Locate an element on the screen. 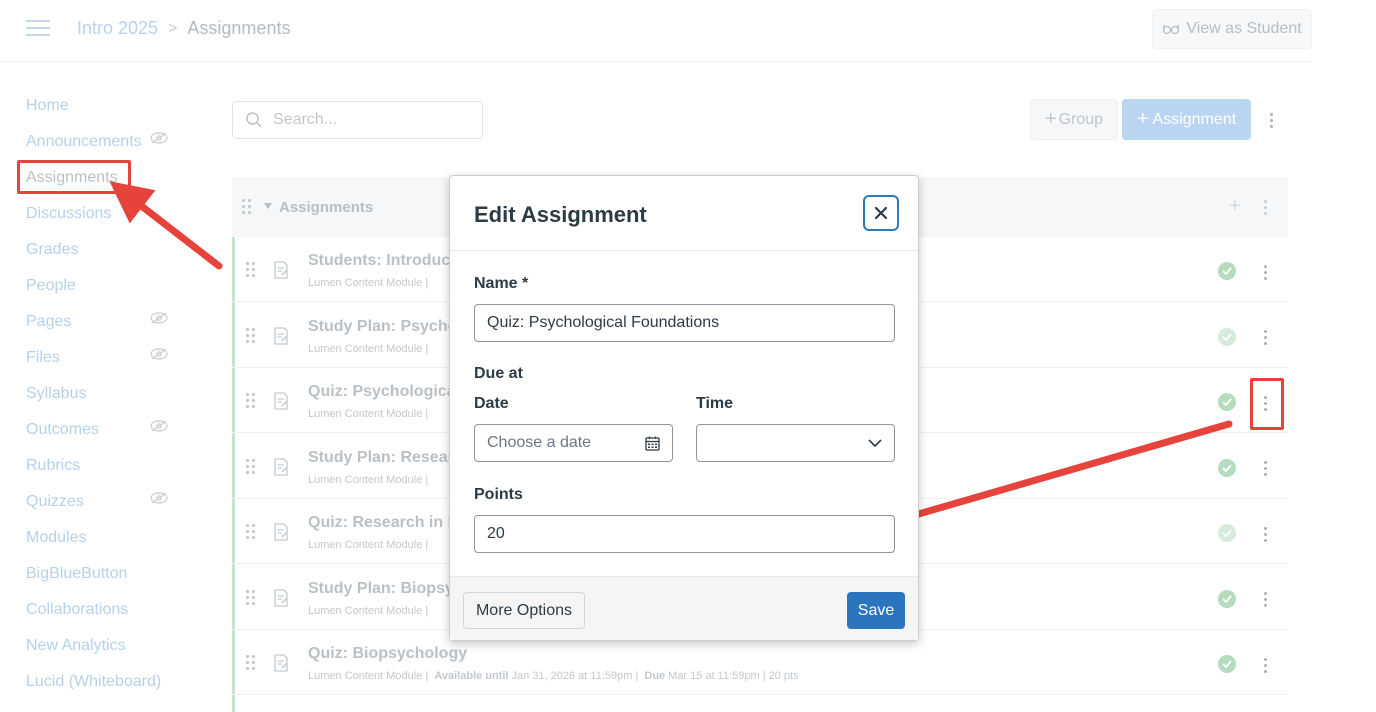 The image size is (1376, 712). group-options-kebab-icon is located at coordinates (1265, 207).